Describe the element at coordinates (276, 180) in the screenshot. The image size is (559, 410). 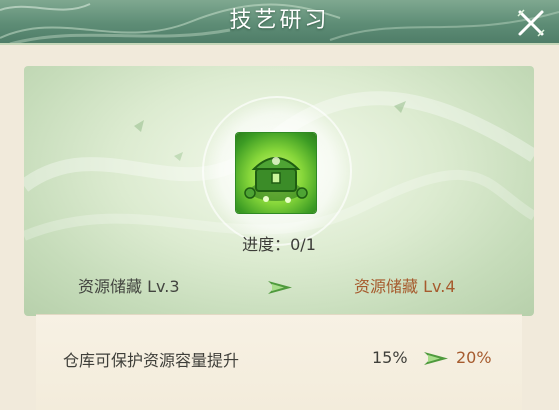
I see `treasure-chest-graphic` at that location.